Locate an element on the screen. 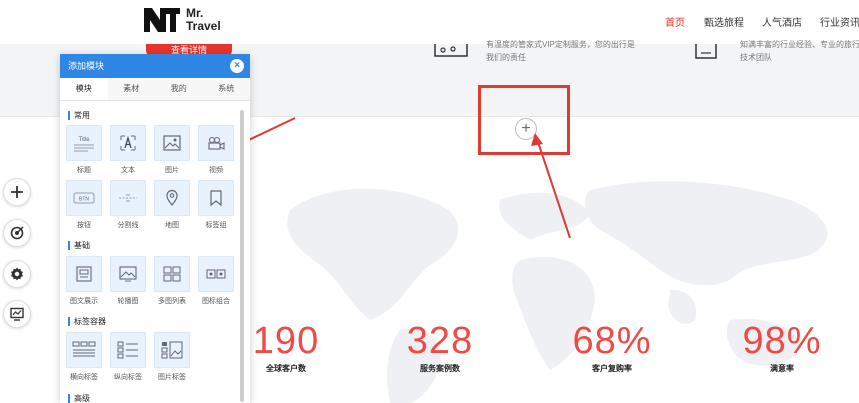  service-icon is located at coordinates (451, 50).